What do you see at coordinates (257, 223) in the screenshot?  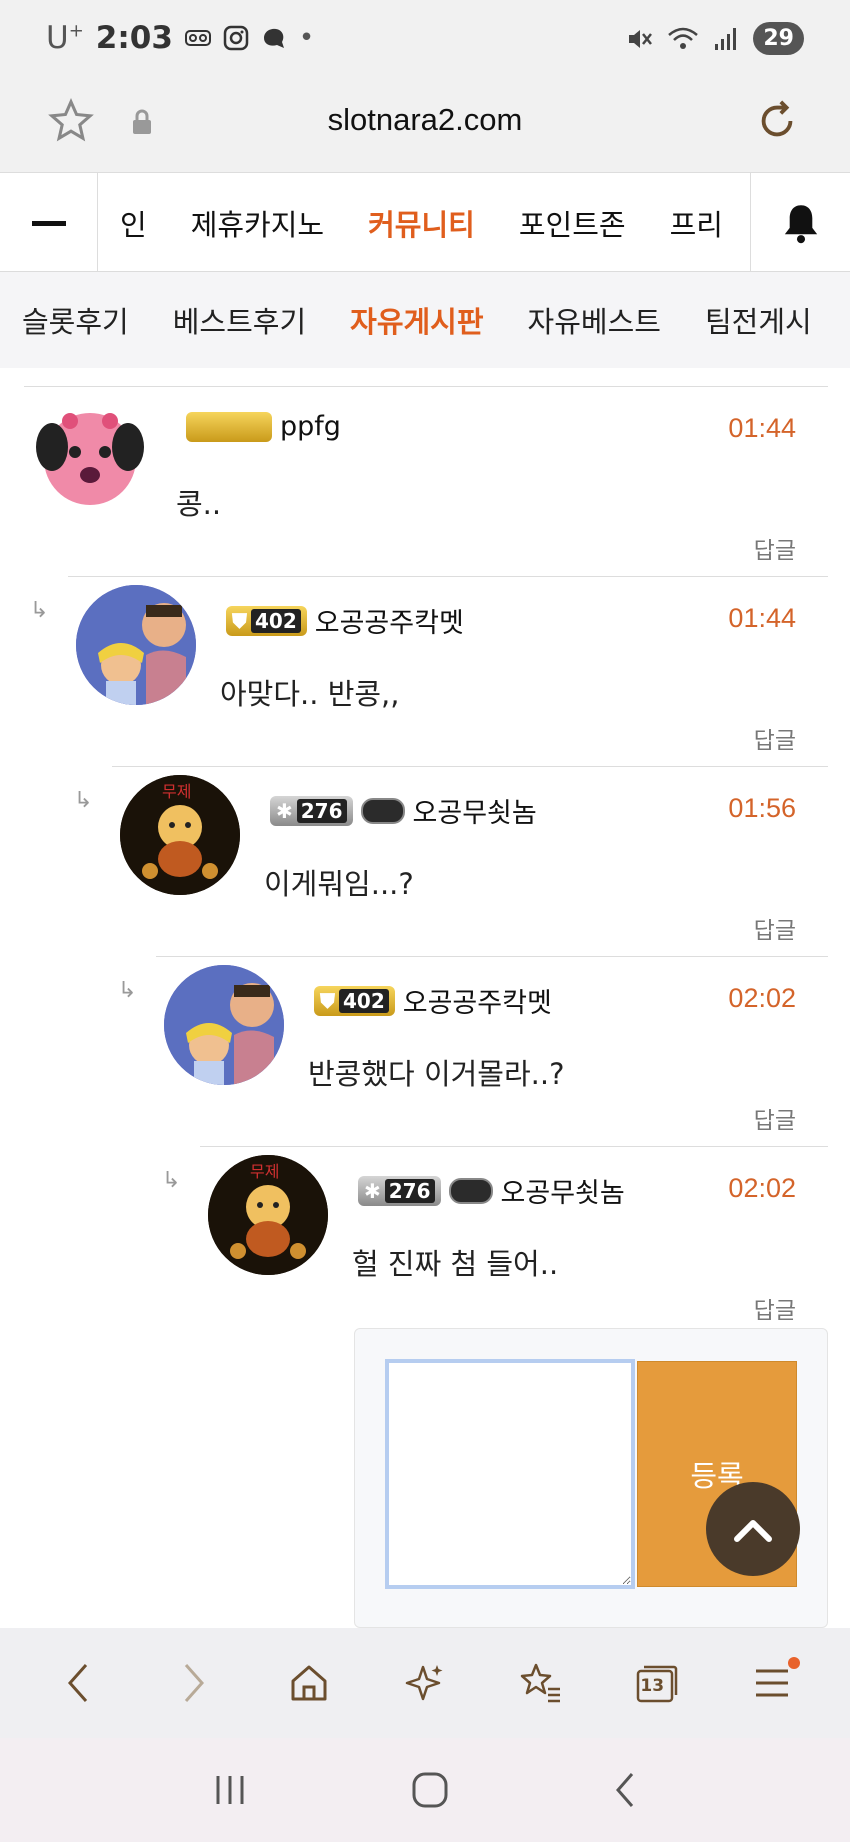 I see `nav-item-partner-casino: 제휴카지노` at bounding box center [257, 223].